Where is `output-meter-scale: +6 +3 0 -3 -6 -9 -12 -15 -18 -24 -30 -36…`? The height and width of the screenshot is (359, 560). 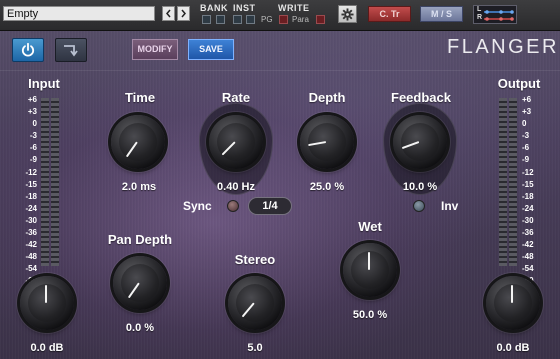 output-meter-scale: +6 +3 0 -3 -6 -9 -12 -15 -18 -24 -30 -36… is located at coordinates (534, 191).